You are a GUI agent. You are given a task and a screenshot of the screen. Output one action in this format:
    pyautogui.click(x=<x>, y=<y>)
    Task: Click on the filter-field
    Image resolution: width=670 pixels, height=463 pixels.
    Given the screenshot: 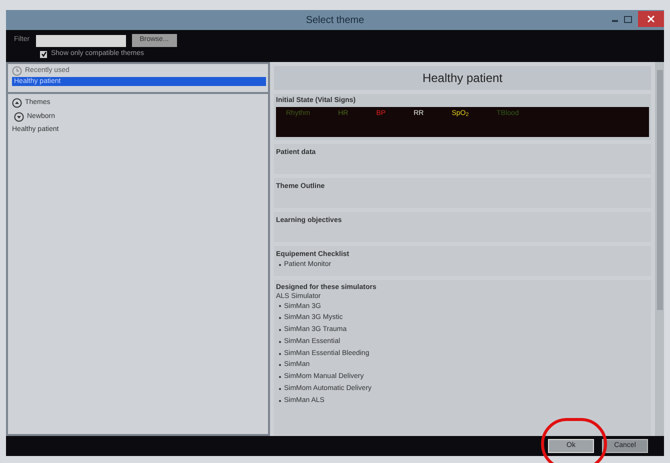 What is the action you would take?
    pyautogui.click(x=81, y=40)
    